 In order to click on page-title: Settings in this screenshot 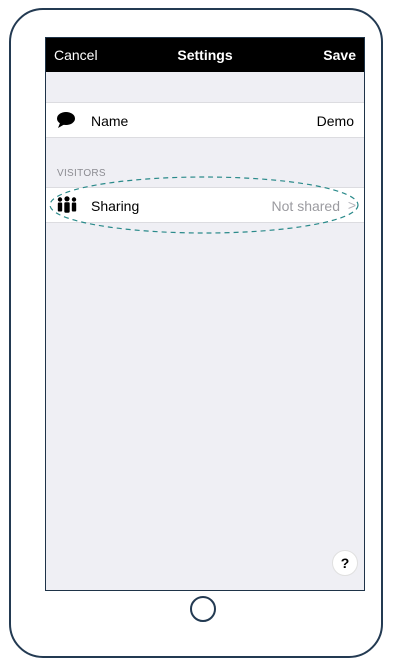, I will do `click(205, 55)`.